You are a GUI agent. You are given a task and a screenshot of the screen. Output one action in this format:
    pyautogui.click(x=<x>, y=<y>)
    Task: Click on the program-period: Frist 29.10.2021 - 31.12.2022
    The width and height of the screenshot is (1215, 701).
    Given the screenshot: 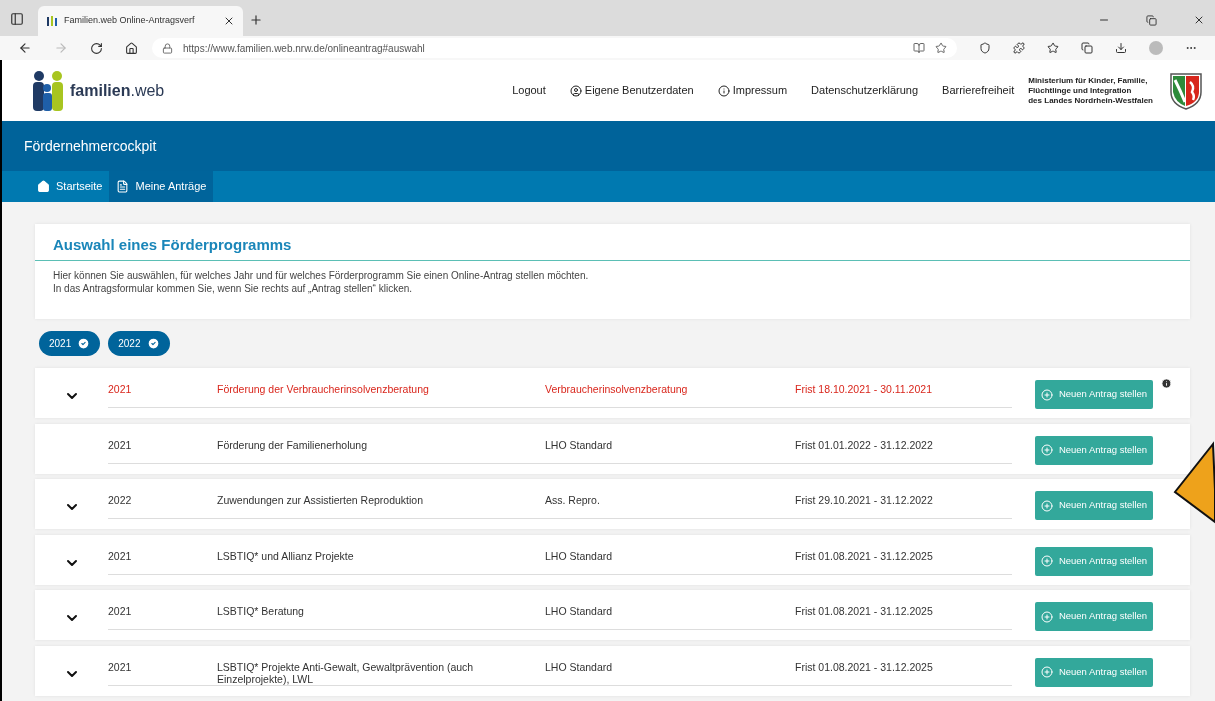 What is the action you would take?
    pyautogui.click(x=864, y=500)
    